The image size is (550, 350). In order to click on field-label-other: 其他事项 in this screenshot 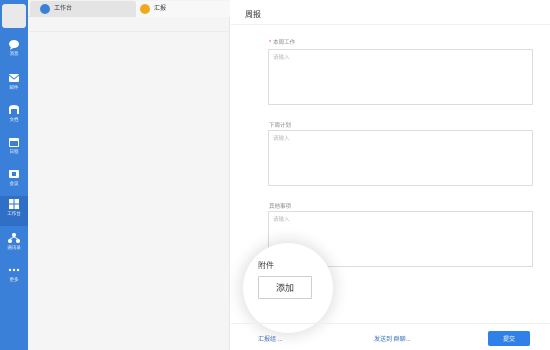, I will do `click(280, 207)`.